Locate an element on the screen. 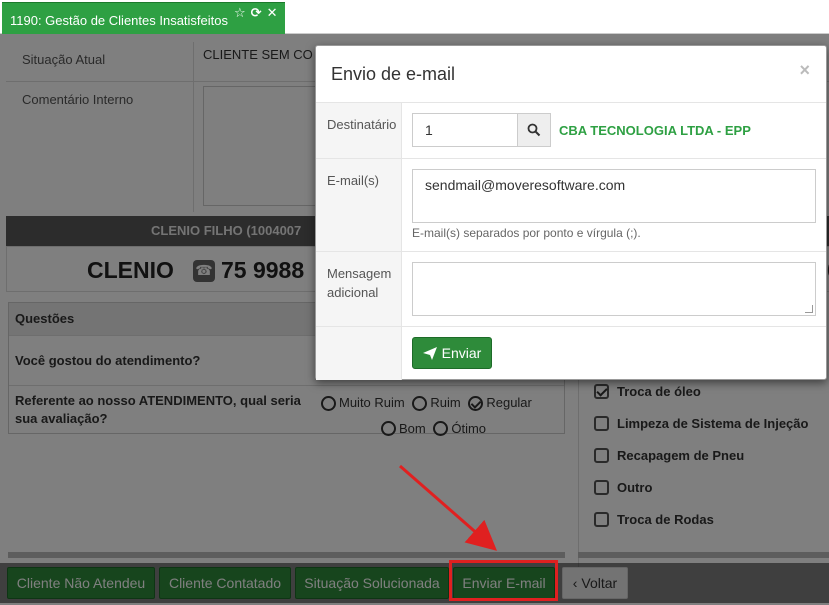 The height and width of the screenshot is (605, 829). mensagem-row: Mensagem adicional is located at coordinates (571, 289).